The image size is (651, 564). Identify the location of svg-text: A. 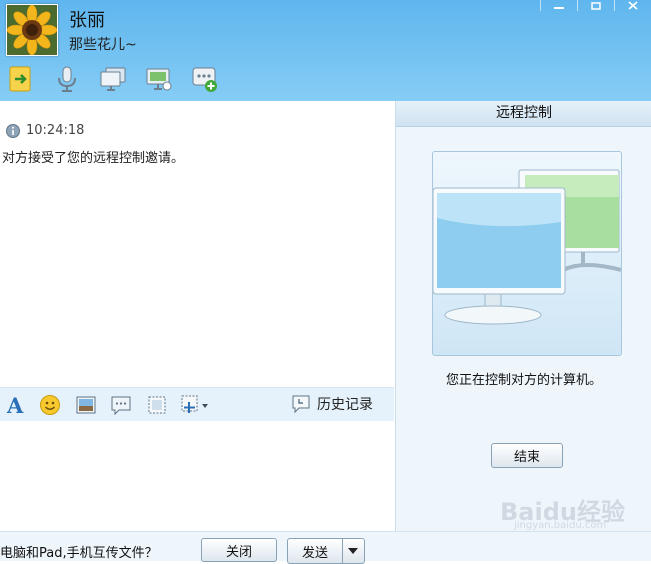
(15, 405).